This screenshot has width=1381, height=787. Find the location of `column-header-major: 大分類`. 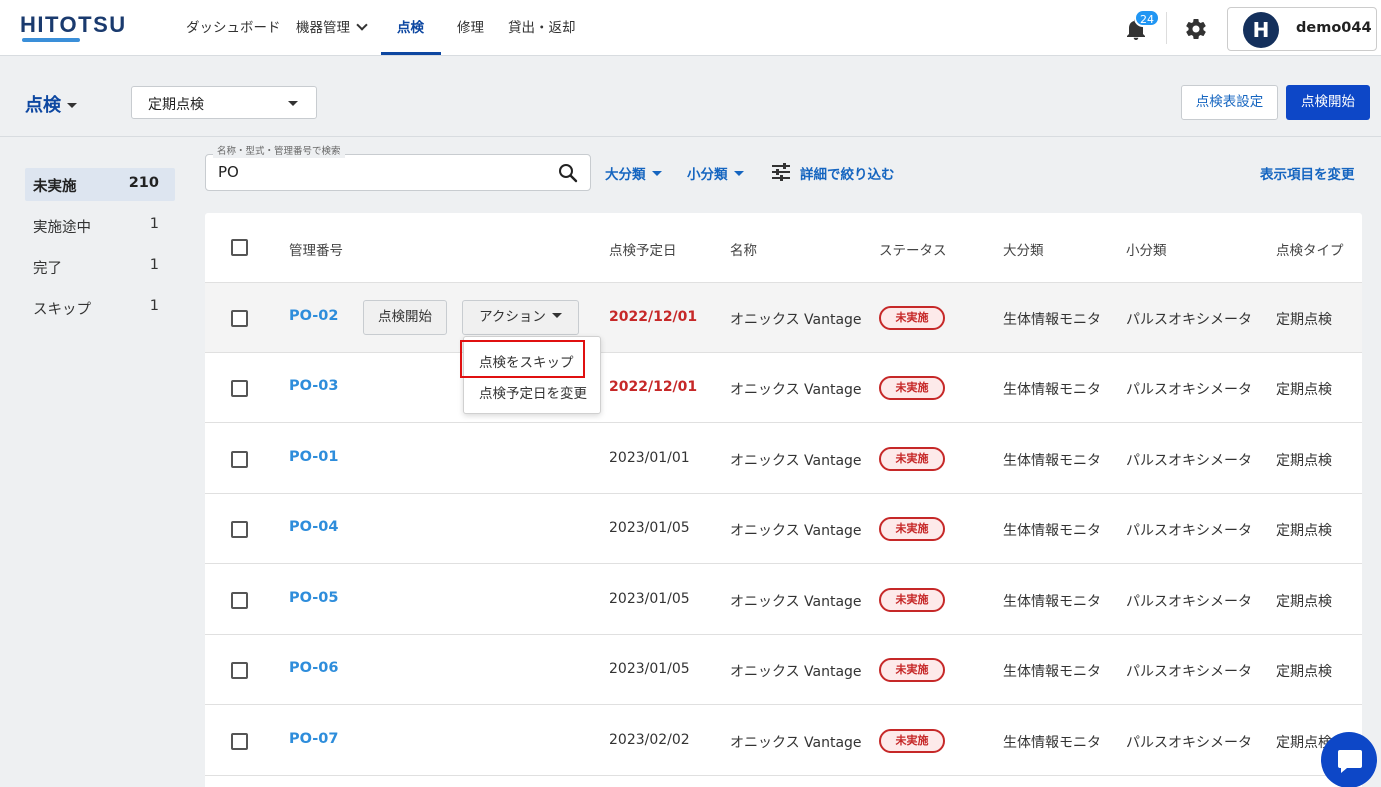

column-header-major: 大分類 is located at coordinates (1023, 249).